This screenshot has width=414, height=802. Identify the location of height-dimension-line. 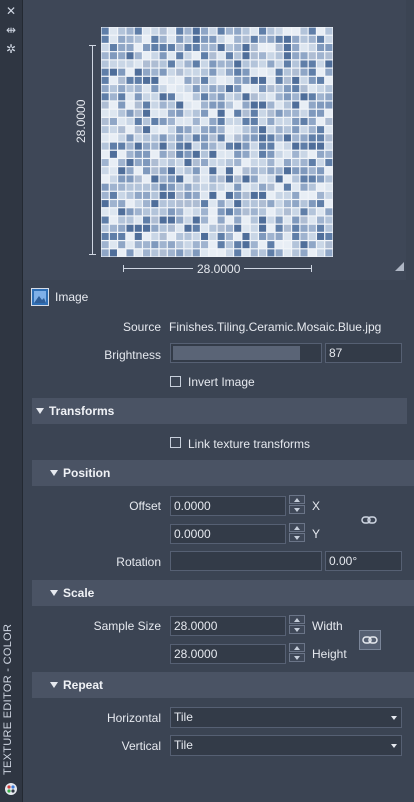
(92, 150).